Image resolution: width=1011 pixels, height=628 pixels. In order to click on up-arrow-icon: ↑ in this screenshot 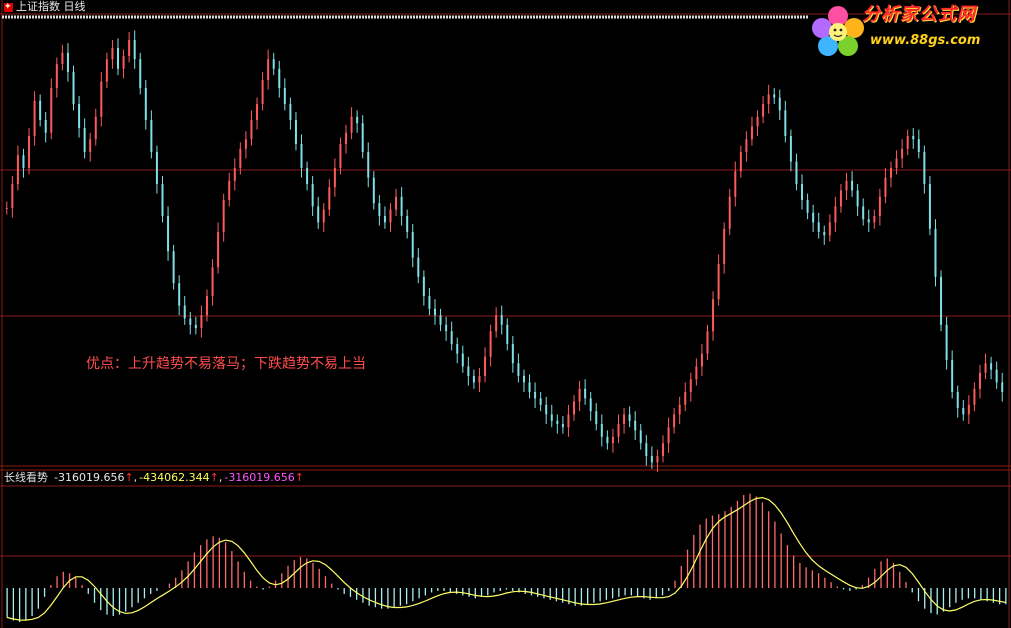, I will do `click(129, 477)`.